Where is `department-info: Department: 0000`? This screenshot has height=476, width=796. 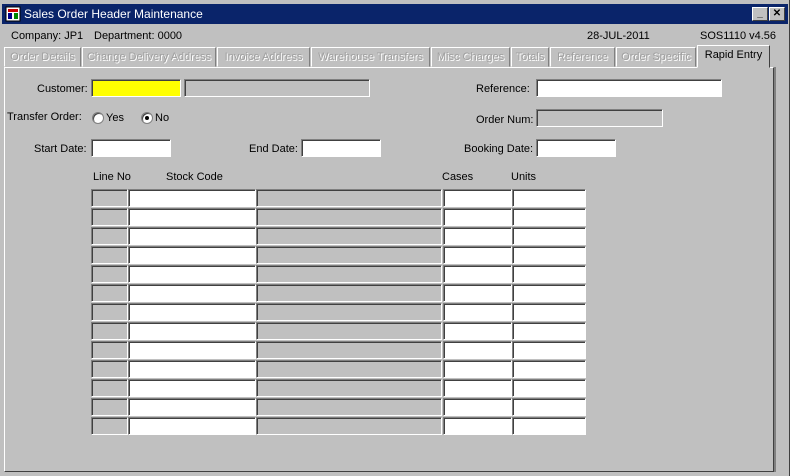 department-info: Department: 0000 is located at coordinates (138, 36).